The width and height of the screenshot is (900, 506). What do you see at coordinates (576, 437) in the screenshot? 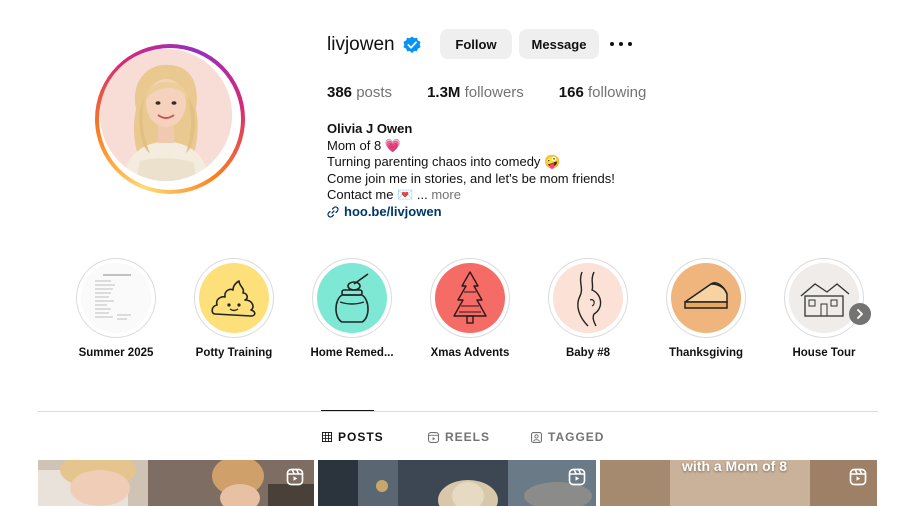
I see `tab-label: TAGGED` at bounding box center [576, 437].